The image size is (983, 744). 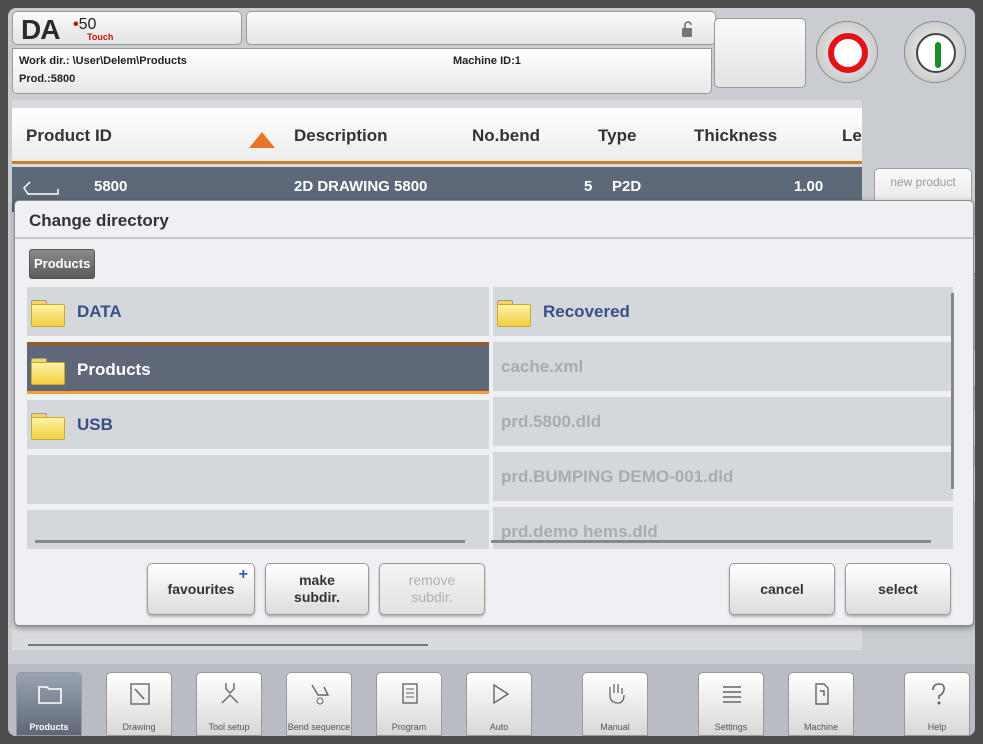 I want to click on tab-products: Products, so click(x=49, y=704).